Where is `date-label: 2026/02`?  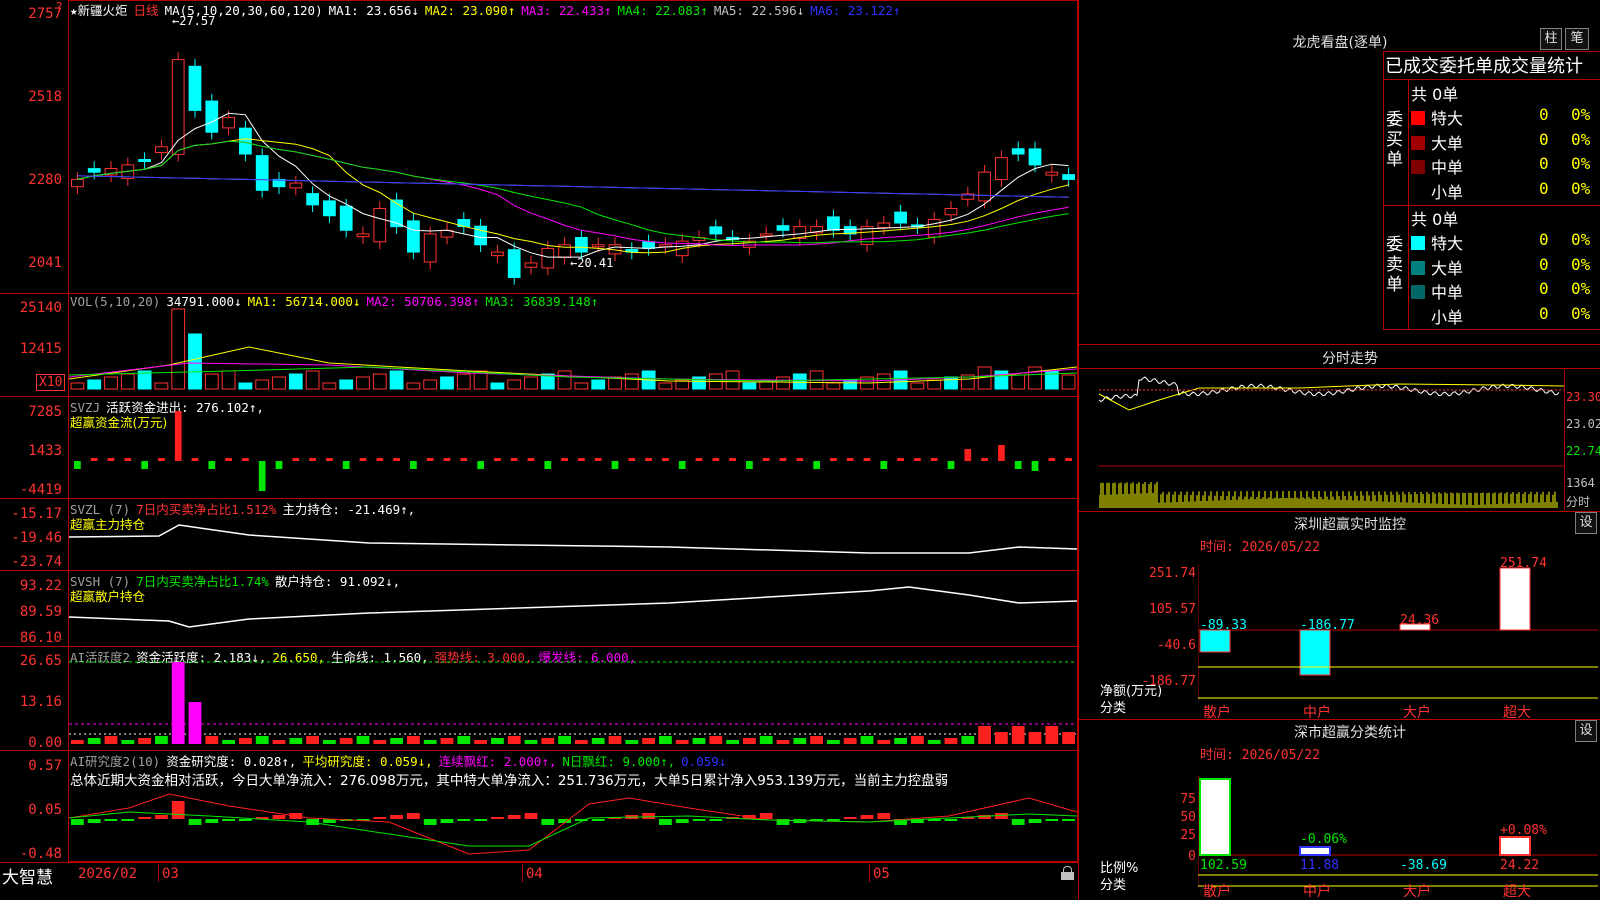 date-label: 2026/02 is located at coordinates (108, 874).